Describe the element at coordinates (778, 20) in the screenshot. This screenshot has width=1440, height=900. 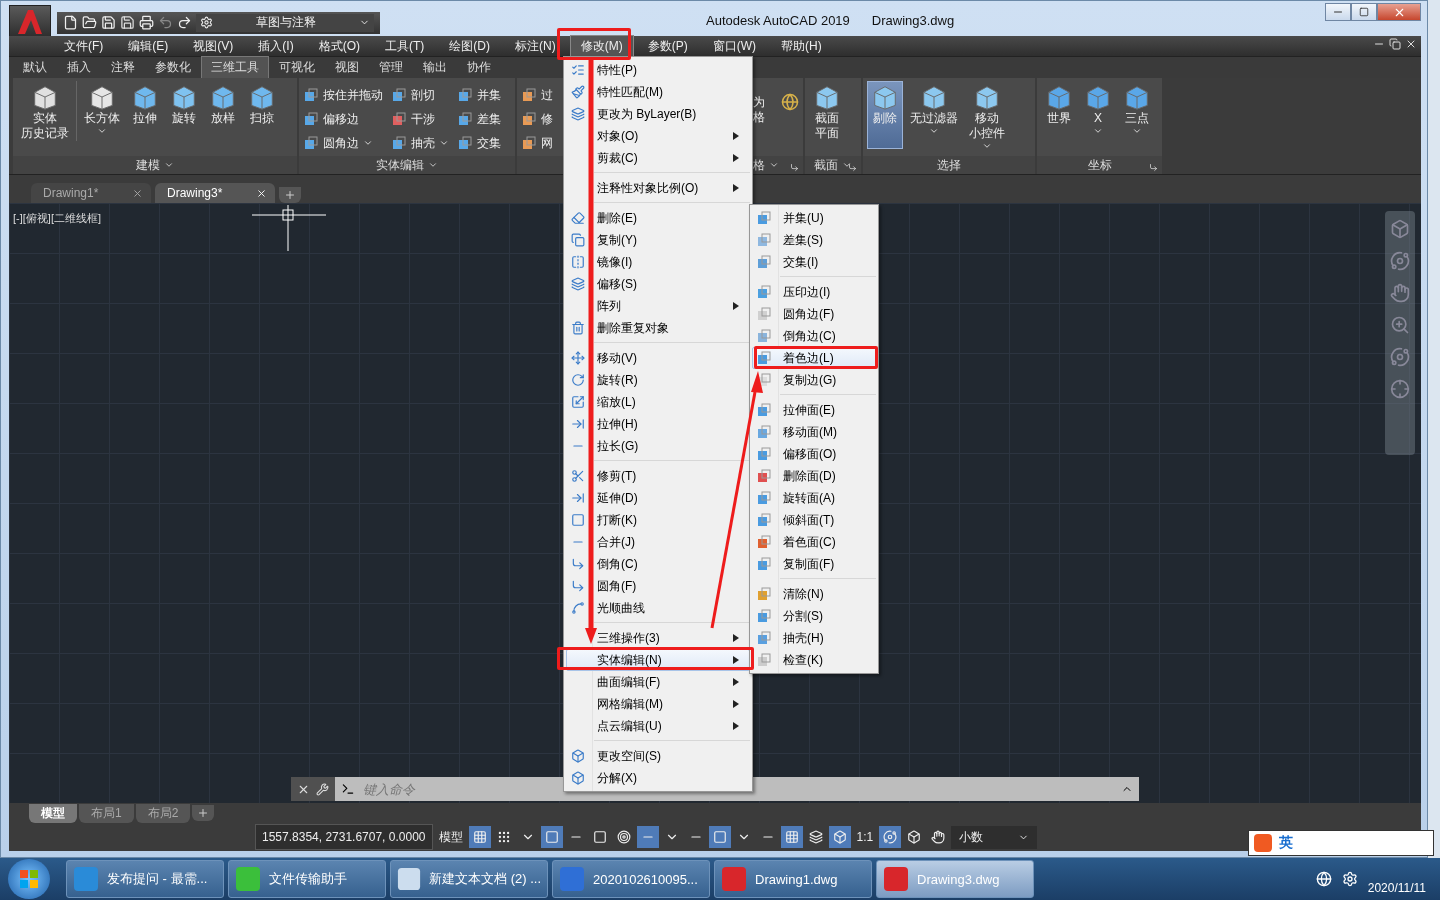
I see `window-title: Autodesk AutoCAD 2019` at that location.